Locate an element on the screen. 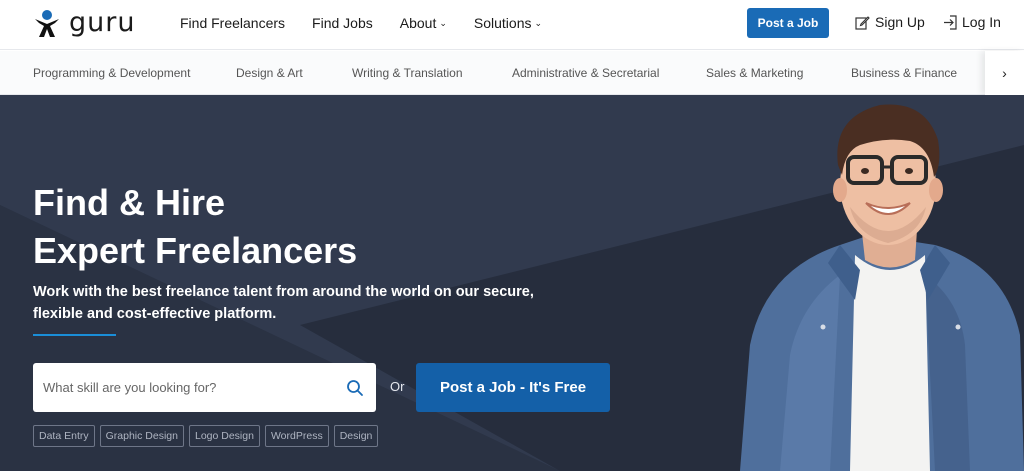 Image resolution: width=1024 pixels, height=471 pixels. nav-find-freelancers: Find Freelancers is located at coordinates (232, 23).